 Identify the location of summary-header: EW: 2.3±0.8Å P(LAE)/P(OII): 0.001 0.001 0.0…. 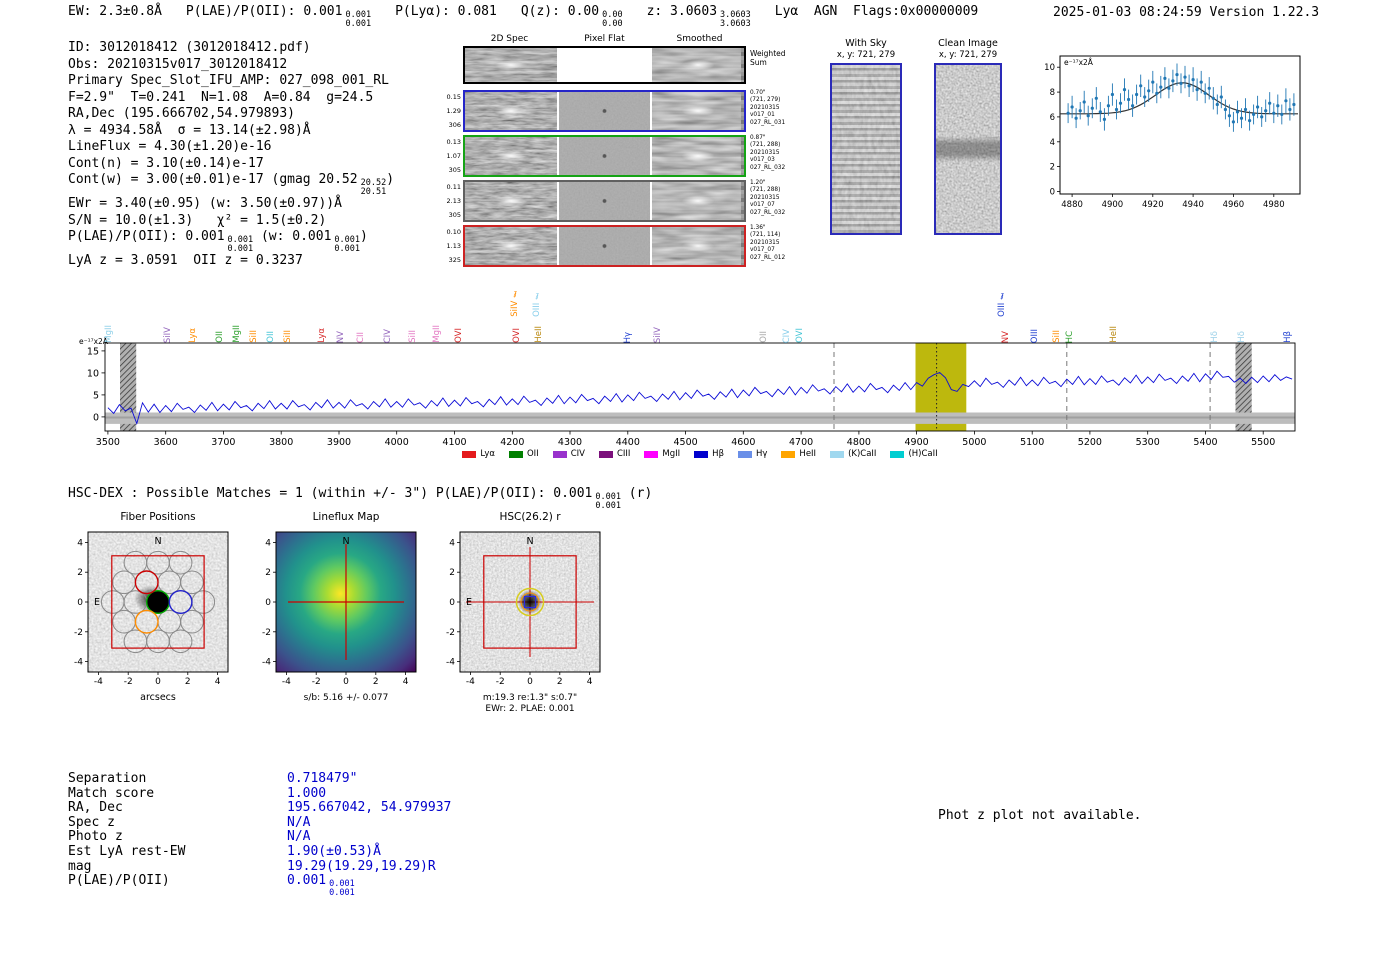
(535, 16).